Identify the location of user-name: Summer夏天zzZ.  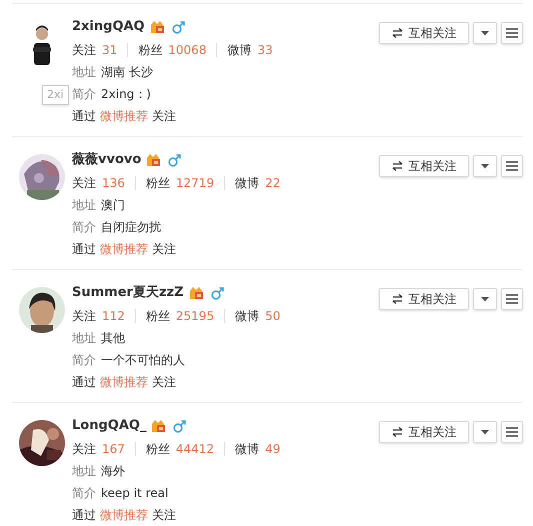
(128, 293).